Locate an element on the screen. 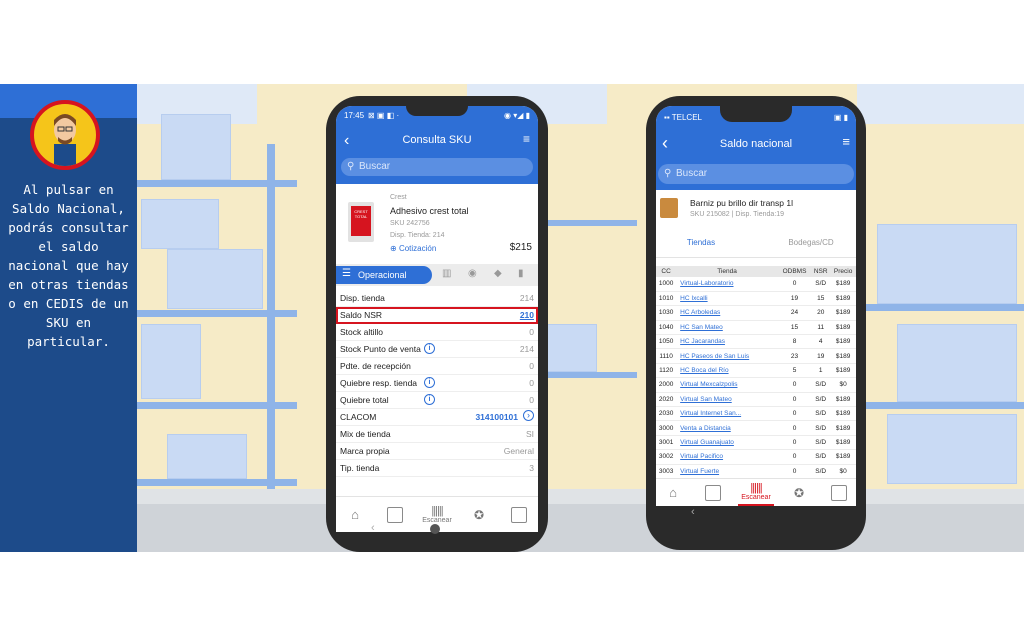  page-title: Consulta SKU is located at coordinates (437, 140).